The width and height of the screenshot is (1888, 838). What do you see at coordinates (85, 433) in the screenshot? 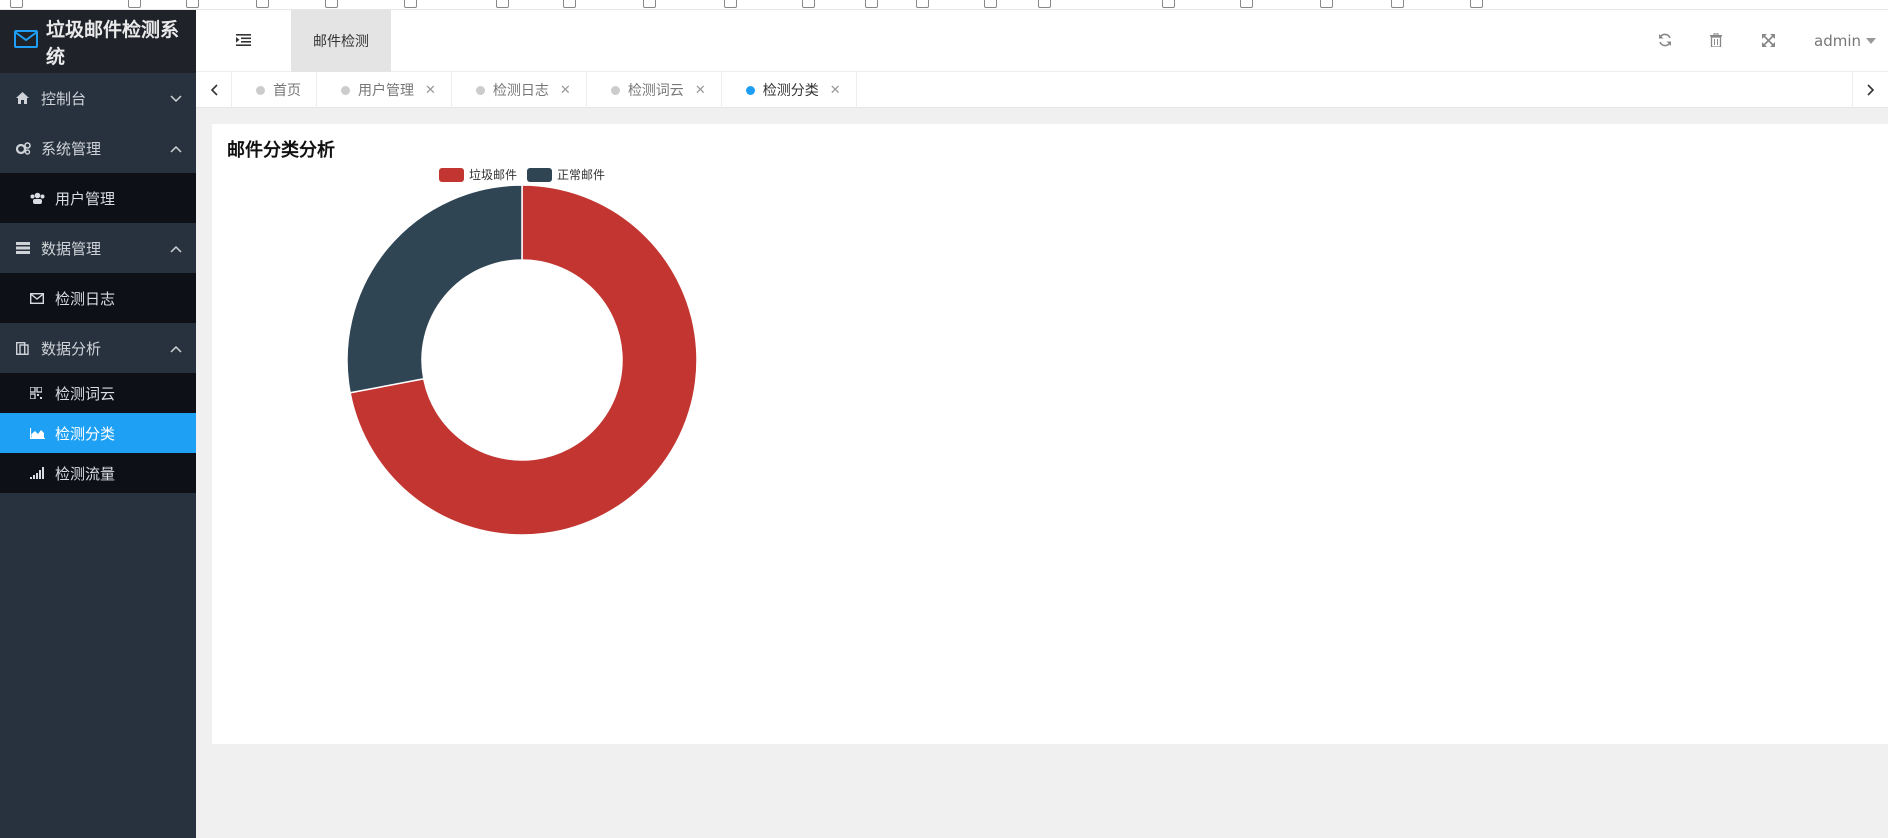
I see `sidebar-item-label: 检测分类` at bounding box center [85, 433].